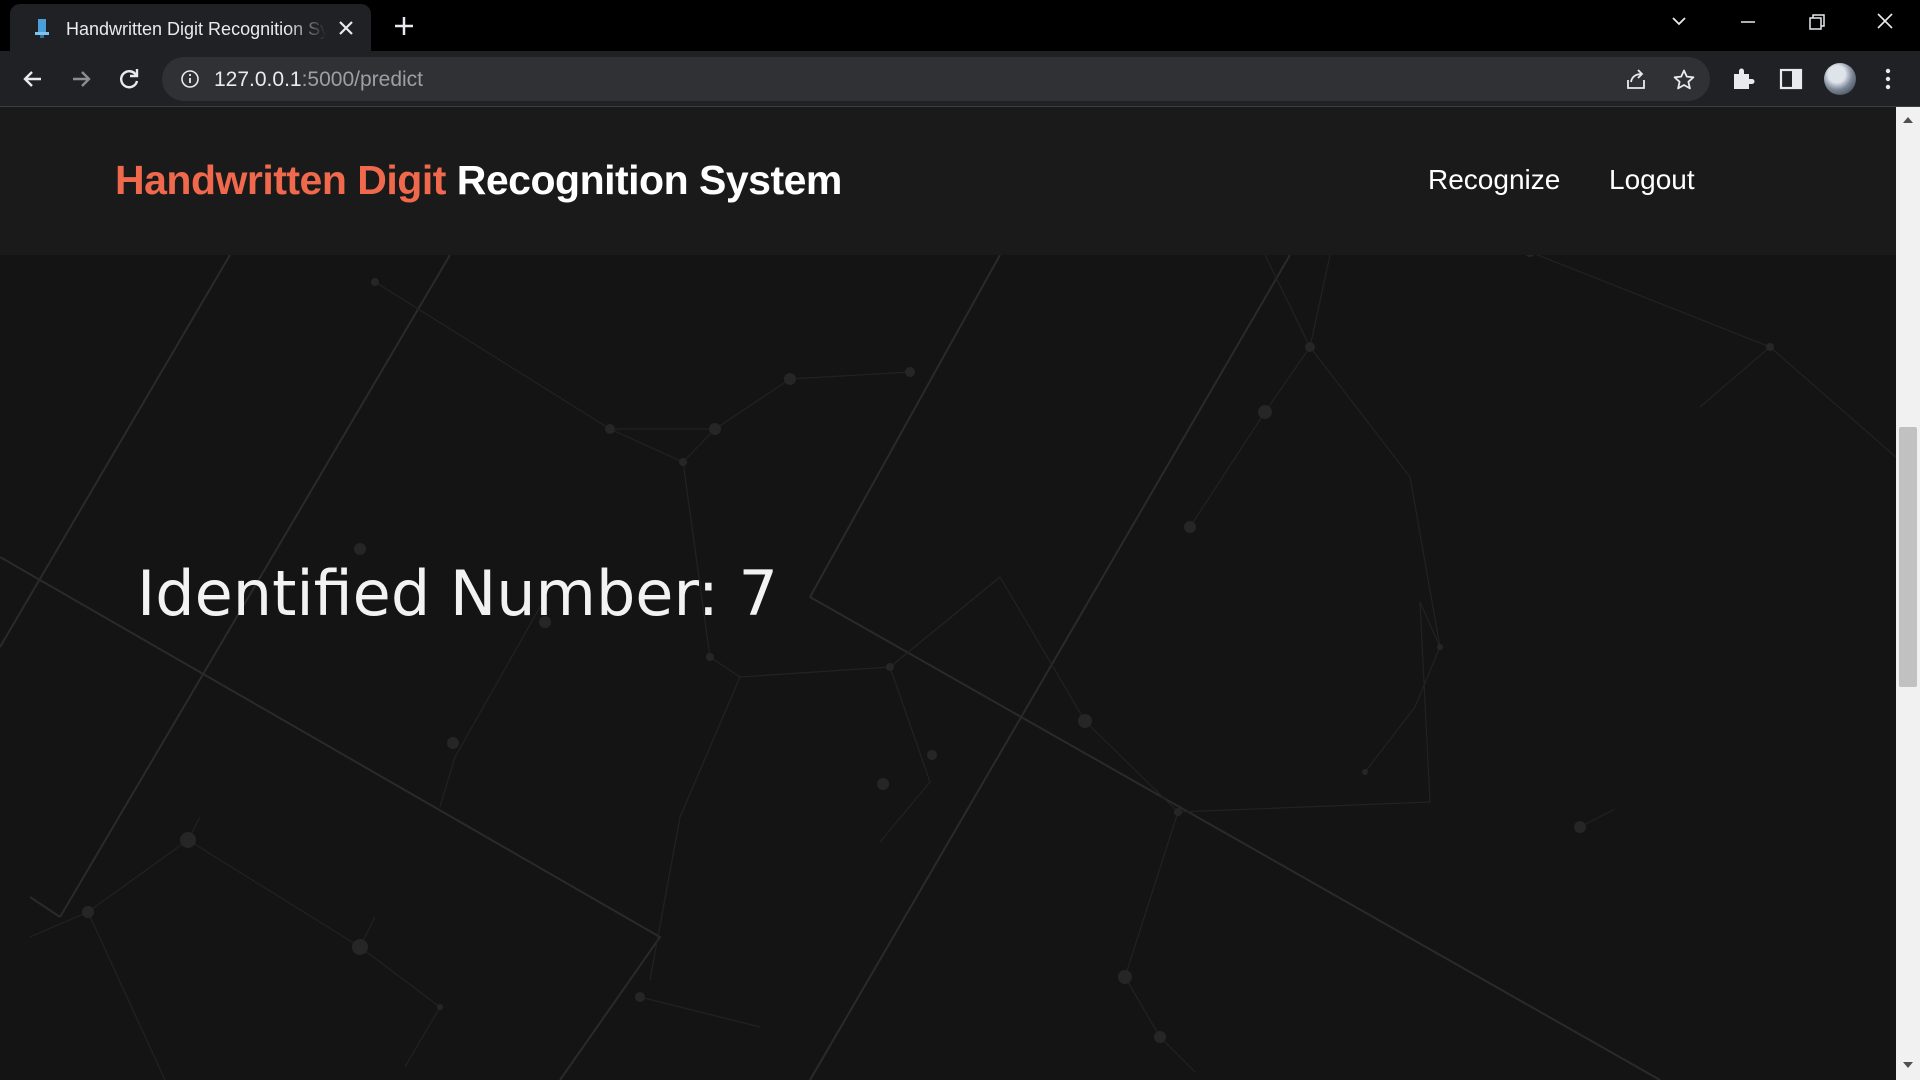 The height and width of the screenshot is (1080, 1920). I want to click on profile-avatar, so click(1840, 79).